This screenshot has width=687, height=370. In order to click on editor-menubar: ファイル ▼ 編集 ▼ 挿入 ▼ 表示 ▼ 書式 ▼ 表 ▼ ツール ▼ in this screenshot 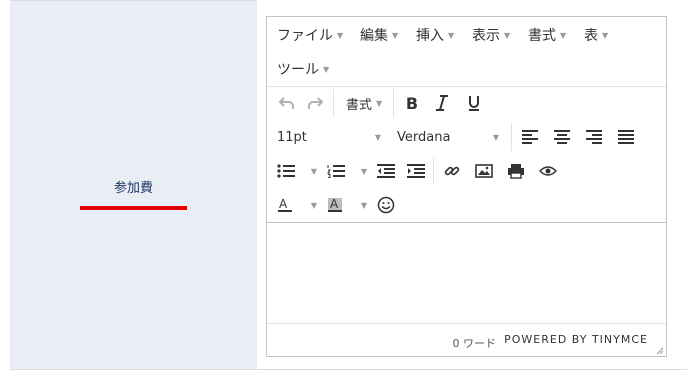, I will do `click(466, 52)`.